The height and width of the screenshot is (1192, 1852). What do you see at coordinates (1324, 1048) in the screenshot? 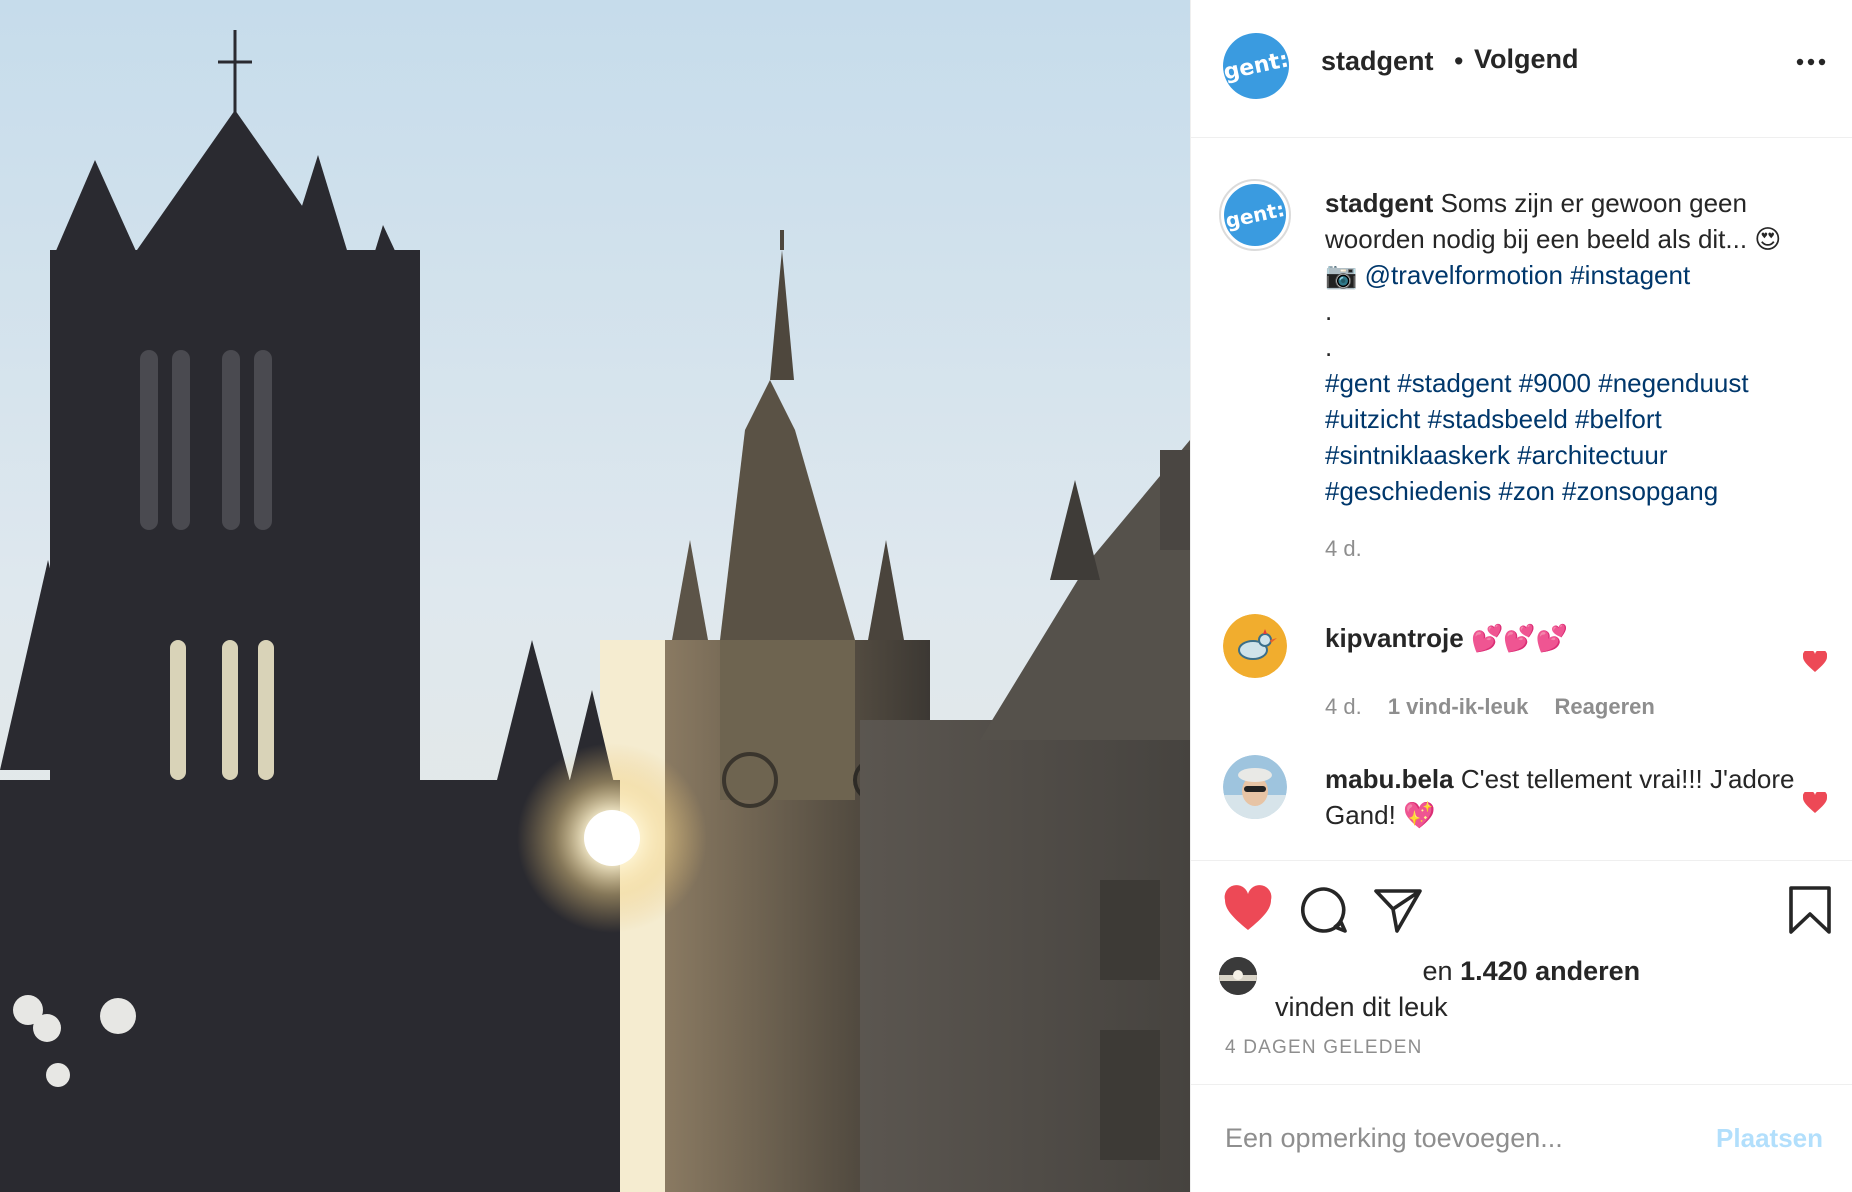
I see `post-date: 4 DAGEN GELEDEN` at bounding box center [1324, 1048].